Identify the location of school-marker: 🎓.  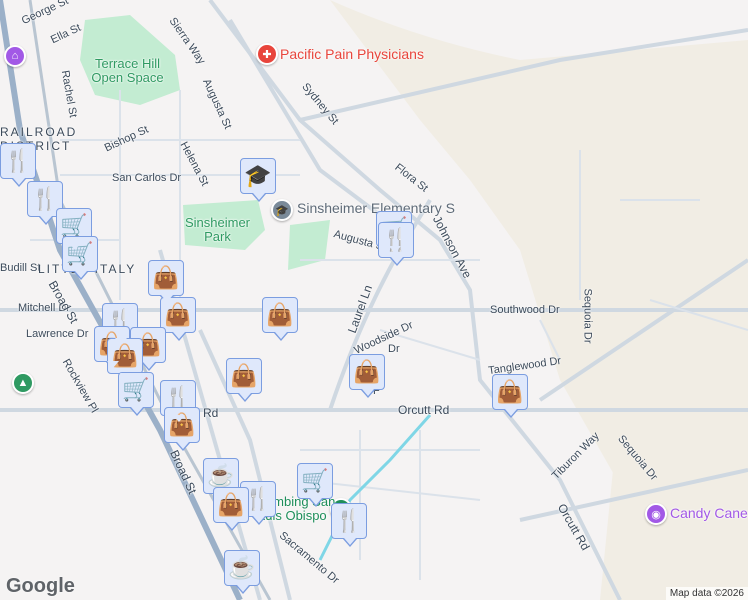
(258, 180).